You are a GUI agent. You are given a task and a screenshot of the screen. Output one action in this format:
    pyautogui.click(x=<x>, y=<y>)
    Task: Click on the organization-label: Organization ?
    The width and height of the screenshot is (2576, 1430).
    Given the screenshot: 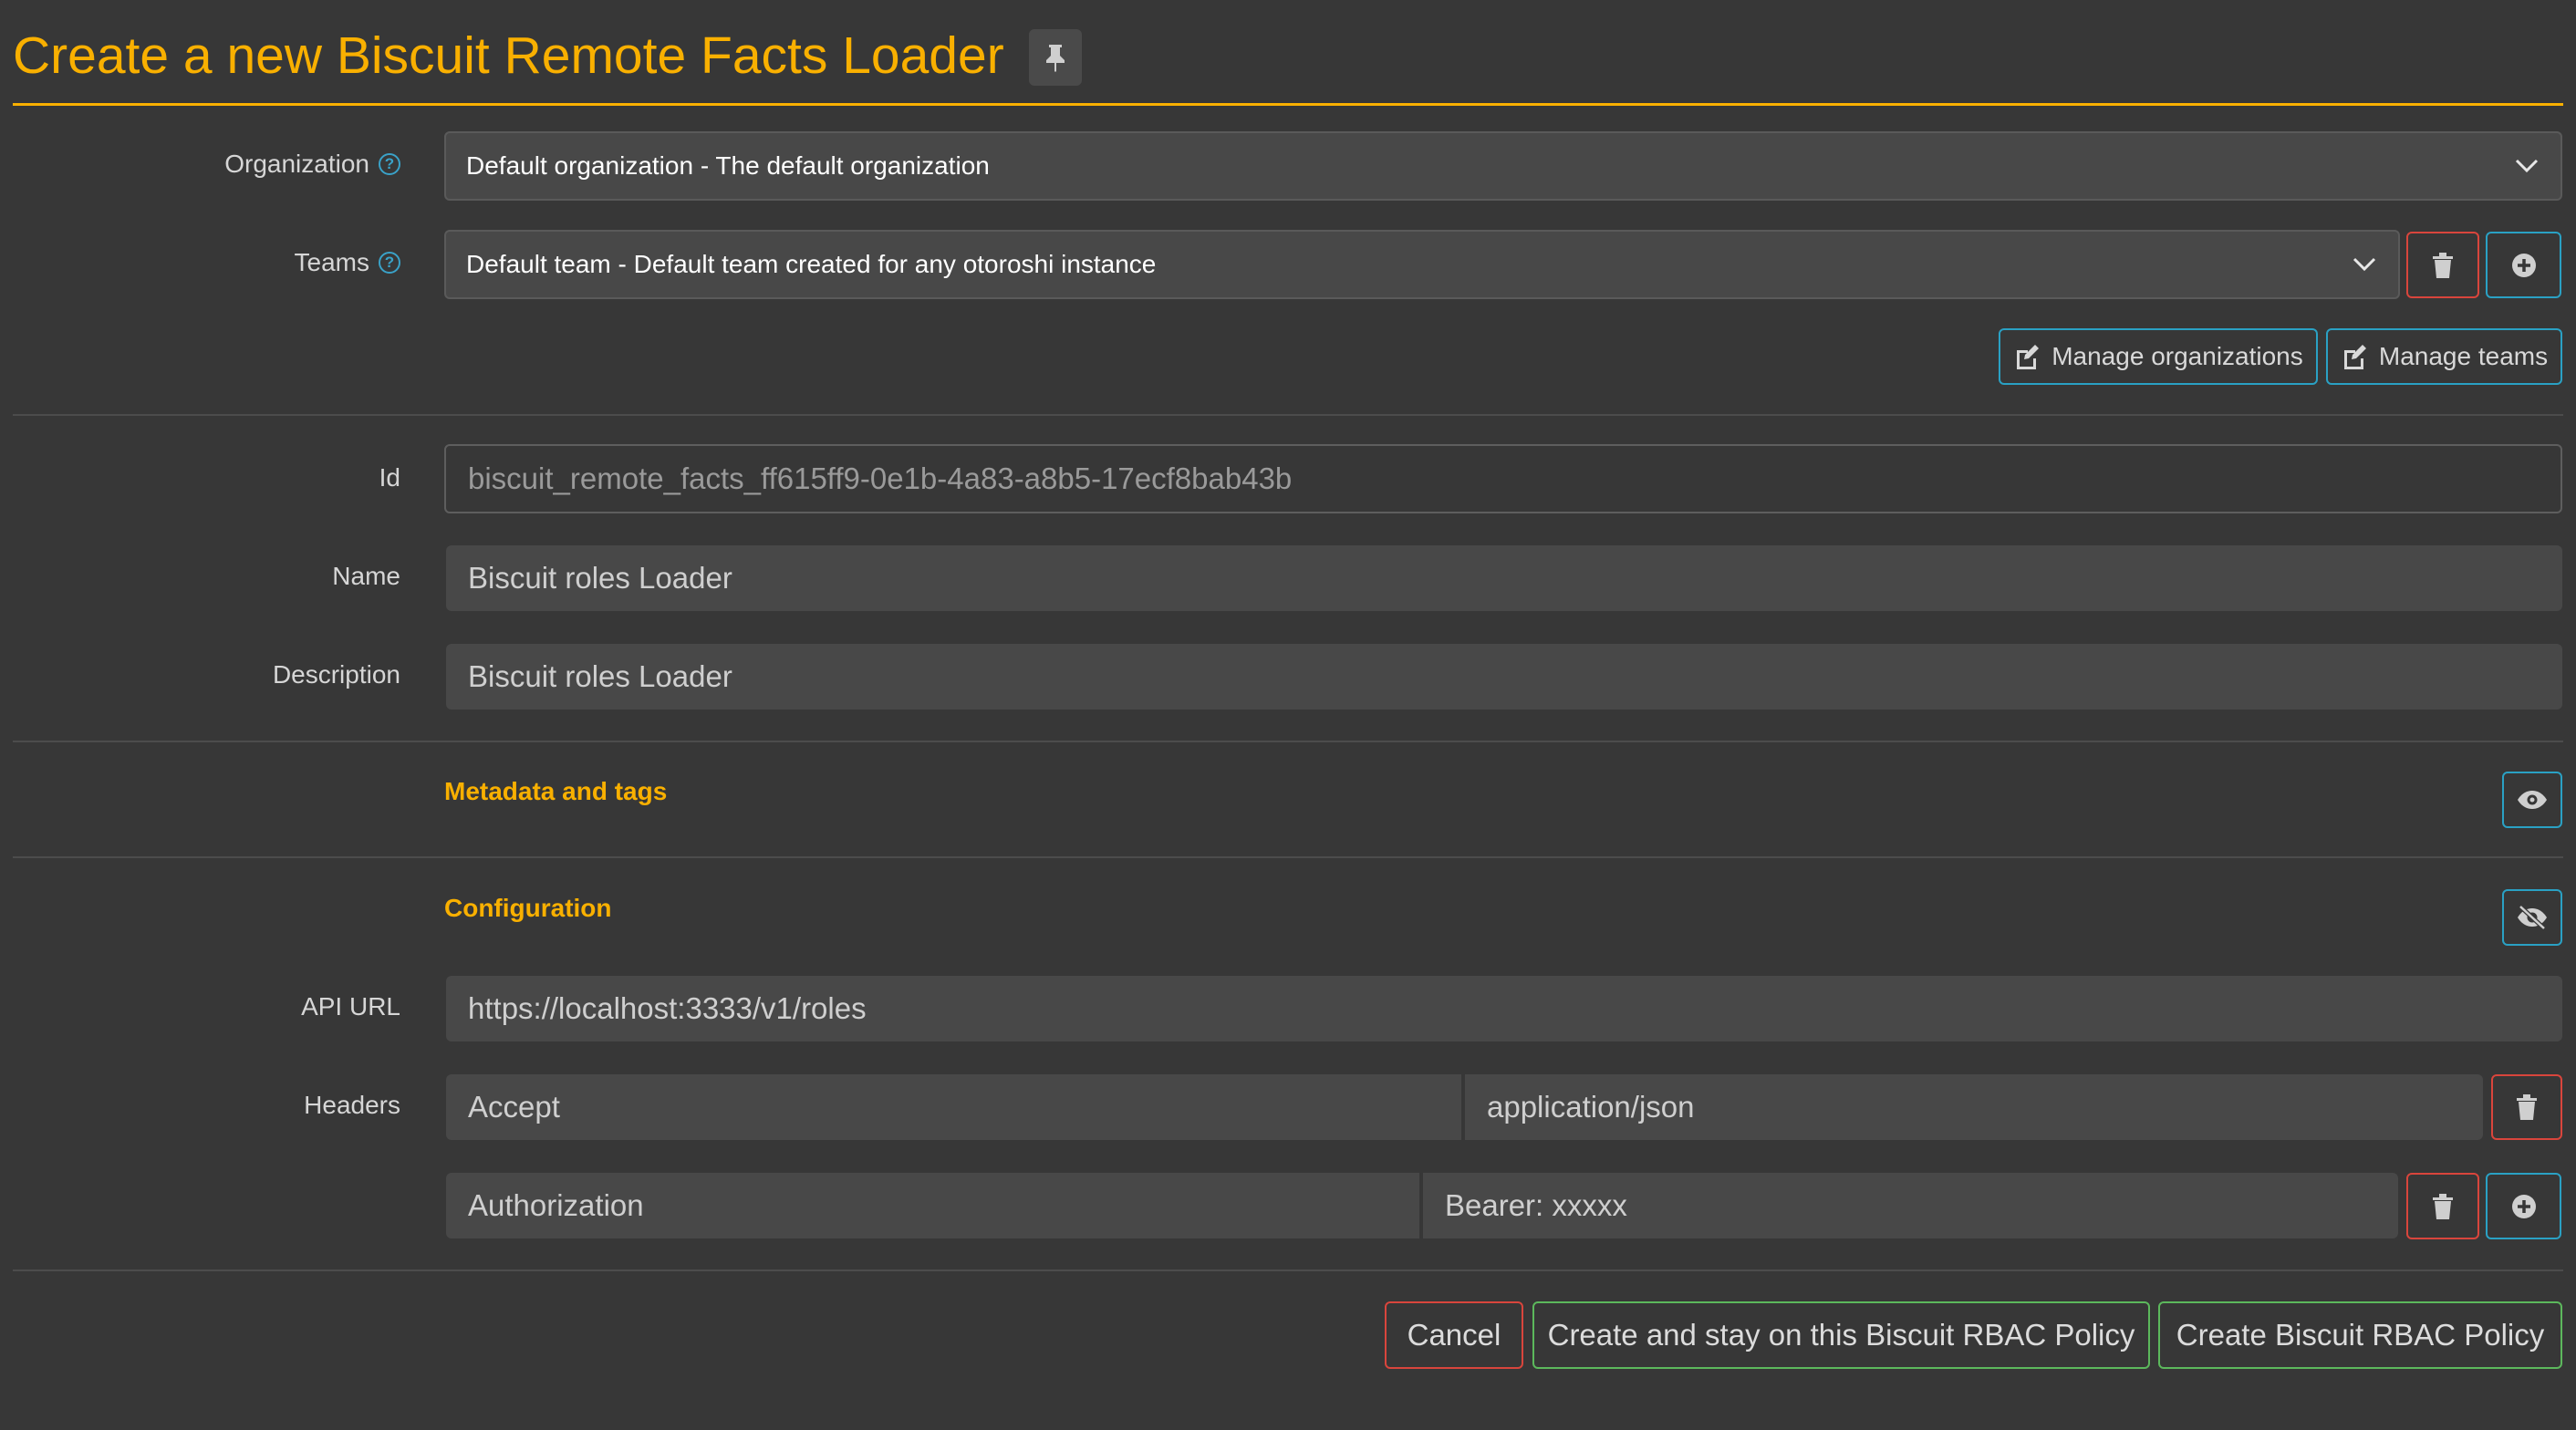 What is the action you would take?
    pyautogui.click(x=312, y=165)
    